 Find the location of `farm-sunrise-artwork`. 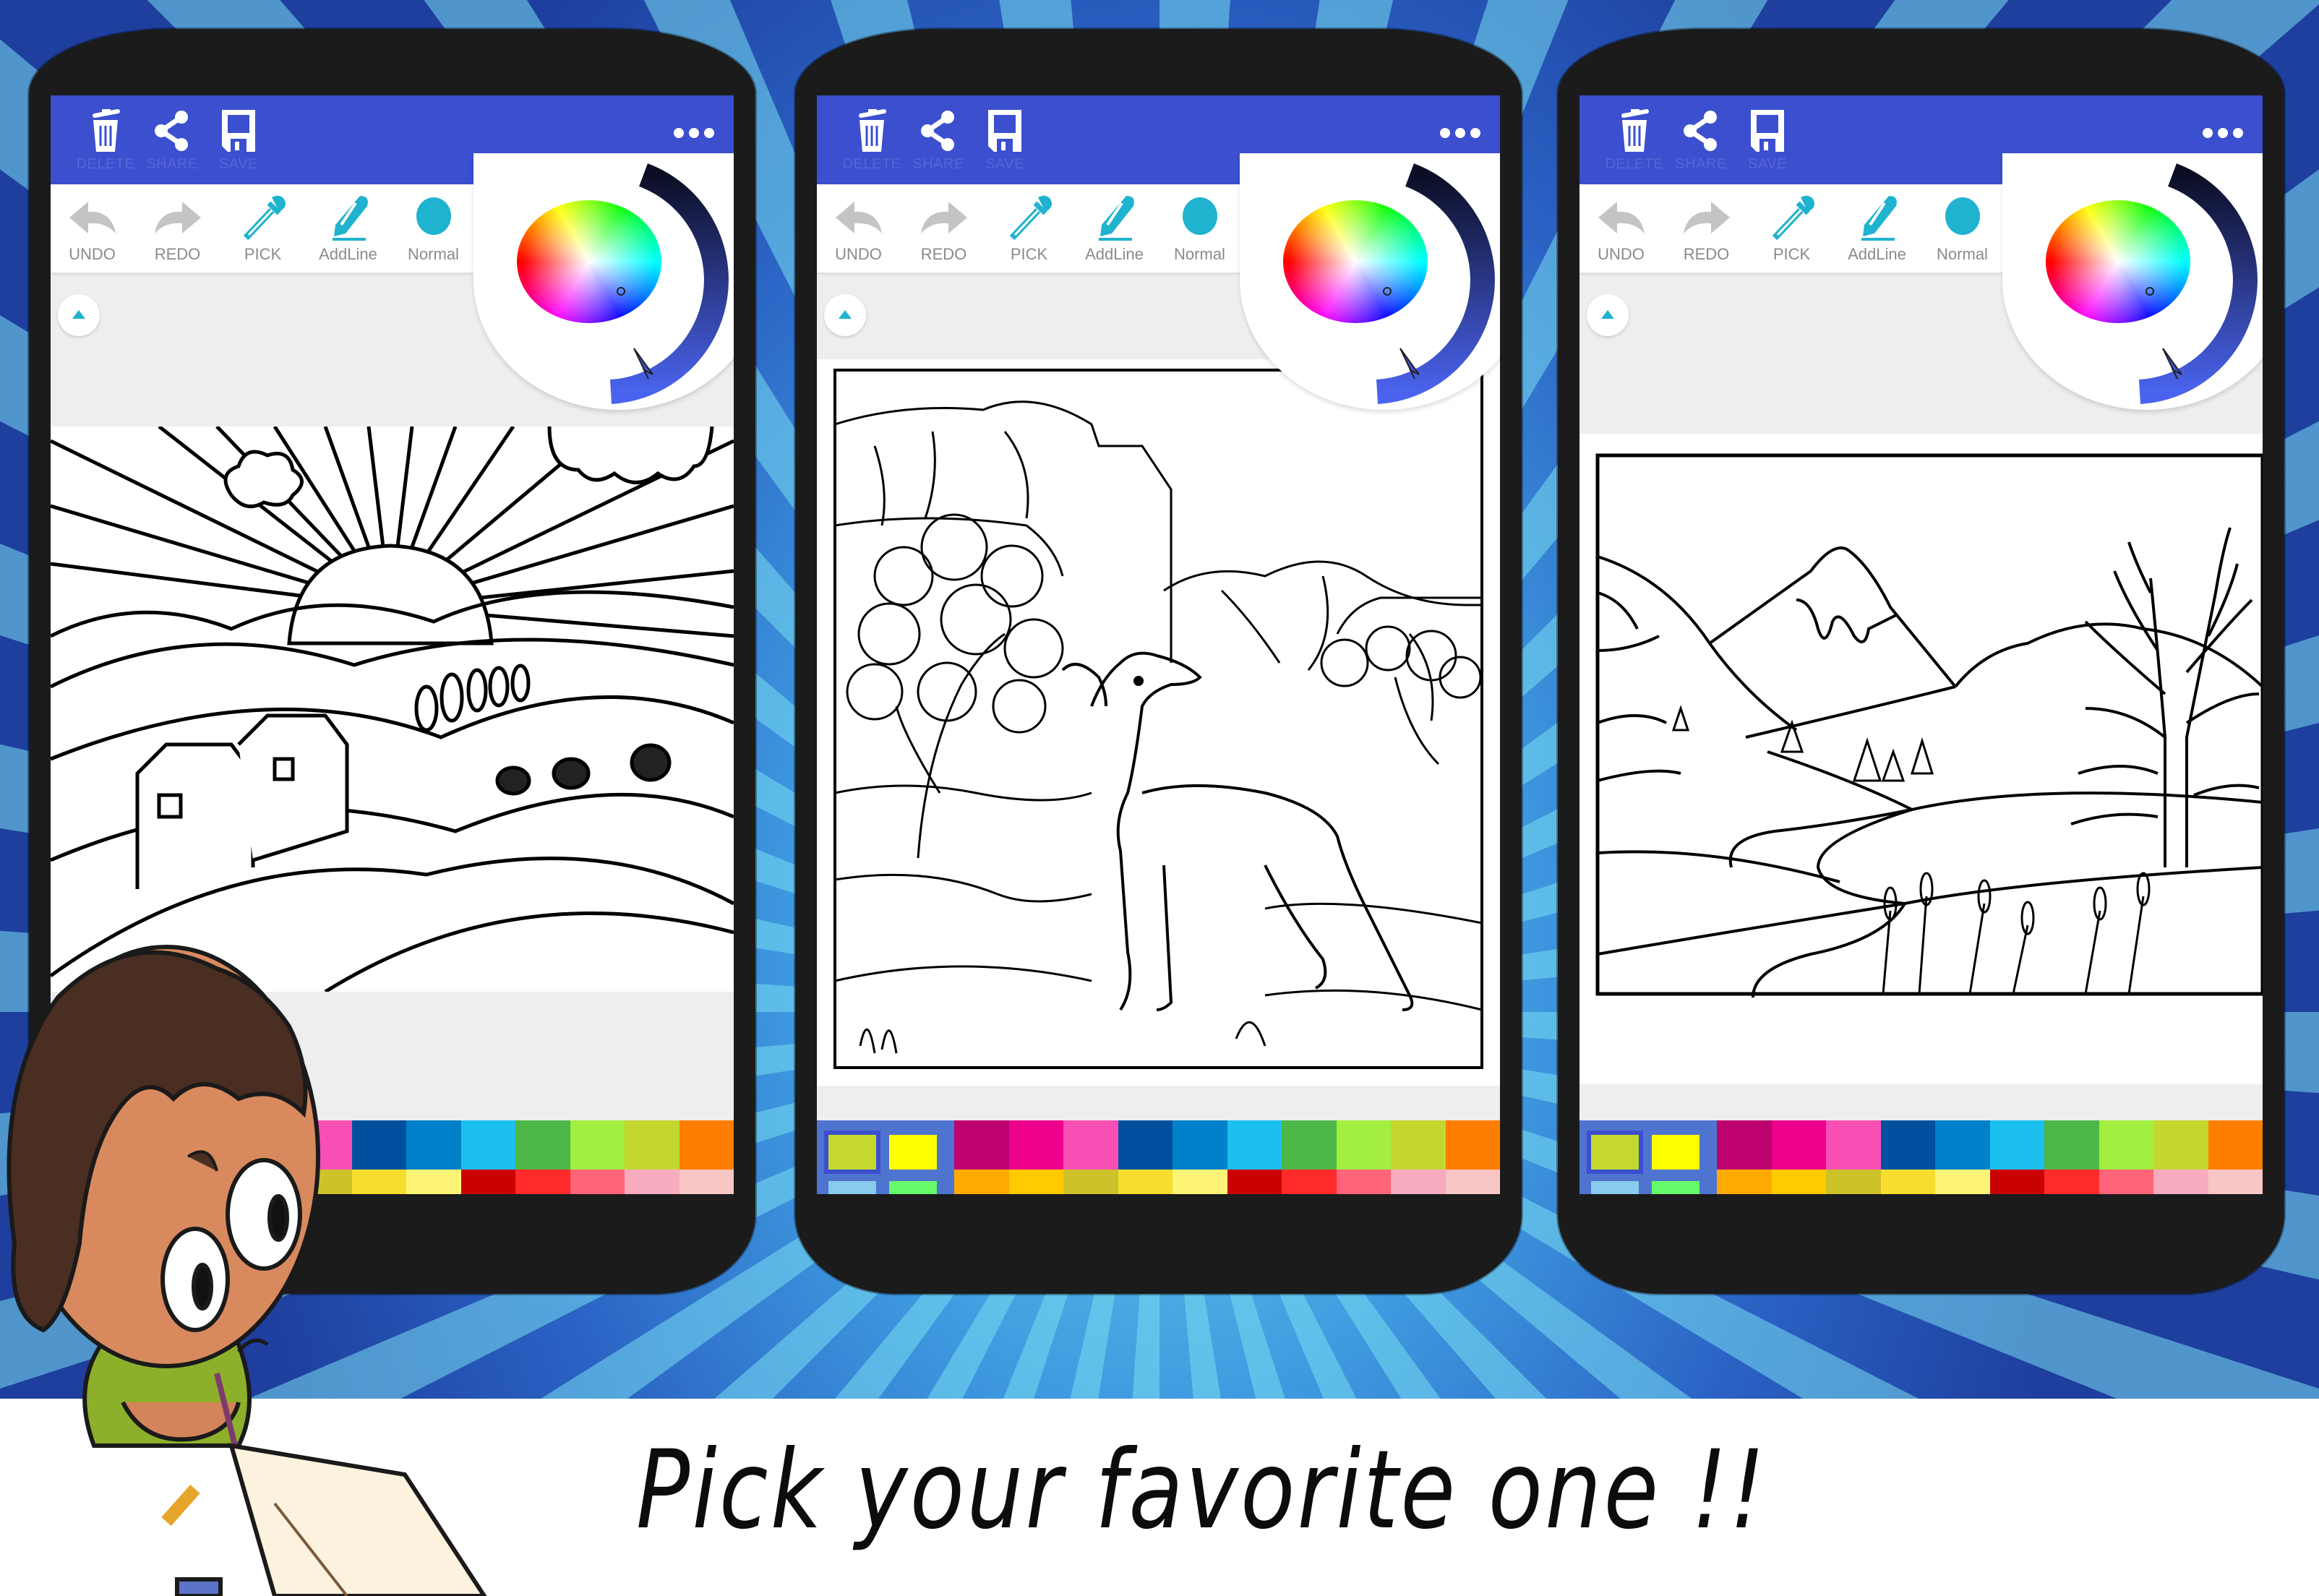

farm-sunrise-artwork is located at coordinates (393, 709).